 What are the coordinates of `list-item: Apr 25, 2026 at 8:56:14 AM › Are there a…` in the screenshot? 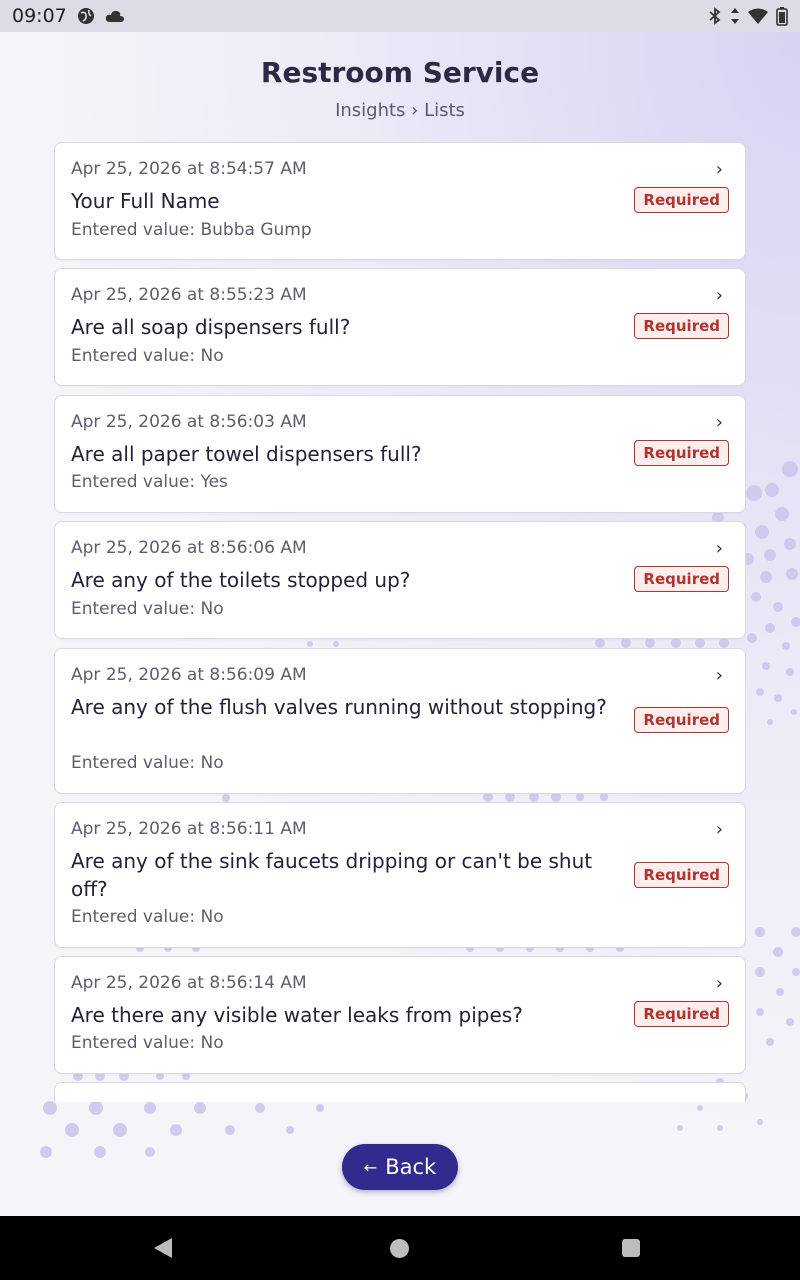 It's located at (400, 1015).